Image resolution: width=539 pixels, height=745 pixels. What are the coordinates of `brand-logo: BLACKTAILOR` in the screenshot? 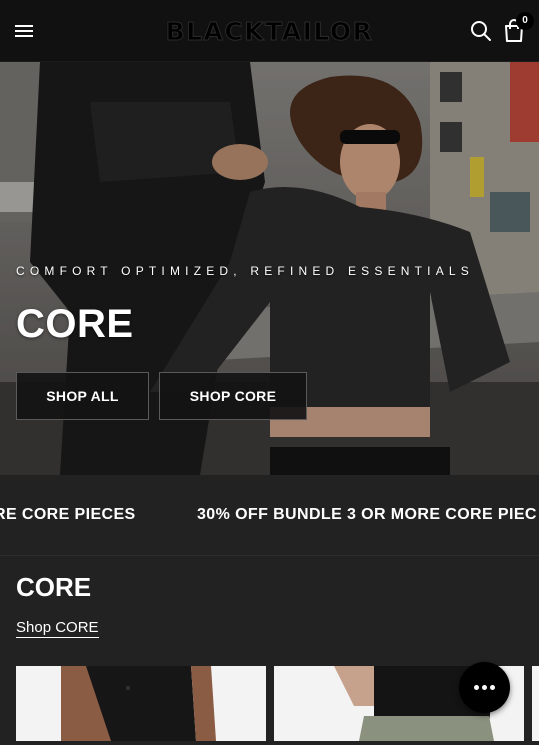 It's located at (269, 32).